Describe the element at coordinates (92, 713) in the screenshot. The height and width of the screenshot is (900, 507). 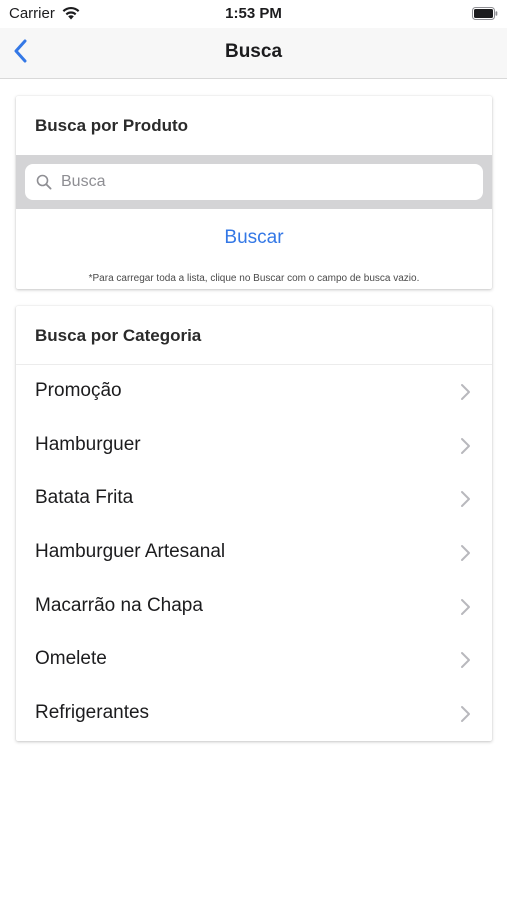
I see `category-item-label: Refrigerantes` at that location.